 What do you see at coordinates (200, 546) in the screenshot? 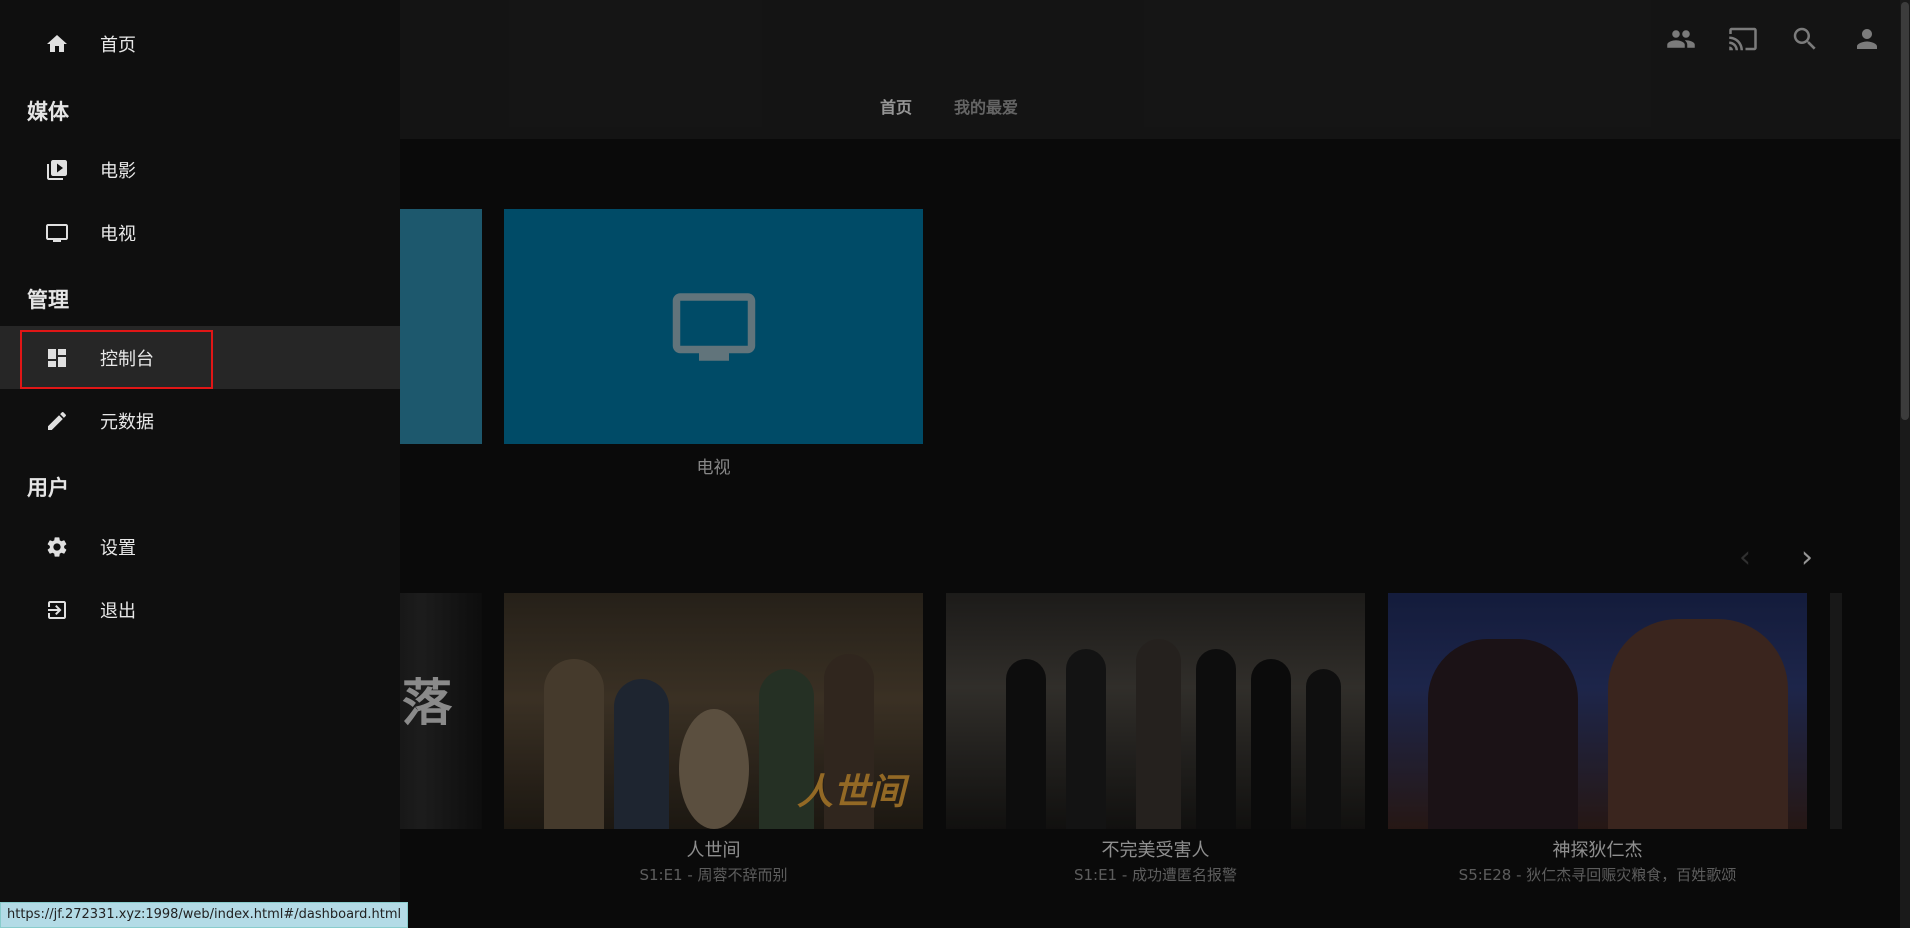
I see `drawer-item-settings: 设置` at bounding box center [200, 546].